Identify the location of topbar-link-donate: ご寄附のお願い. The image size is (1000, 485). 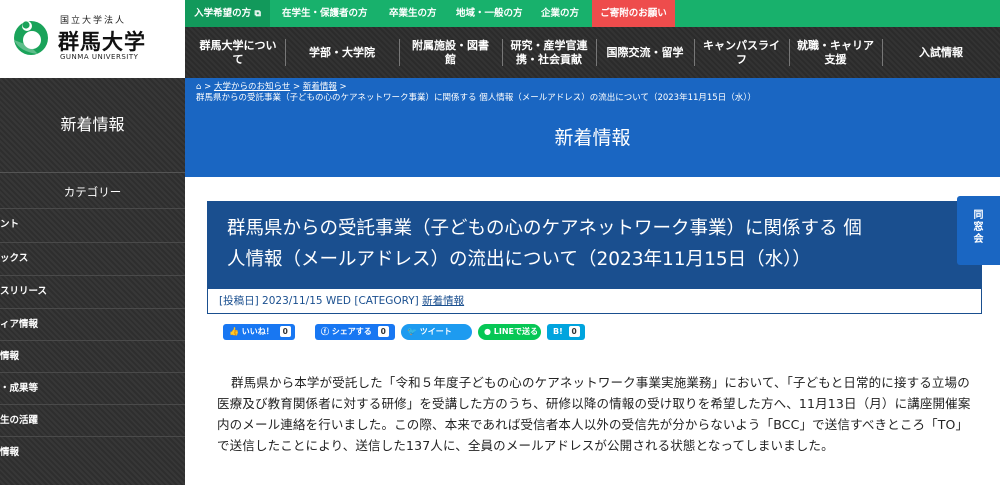
(633, 13).